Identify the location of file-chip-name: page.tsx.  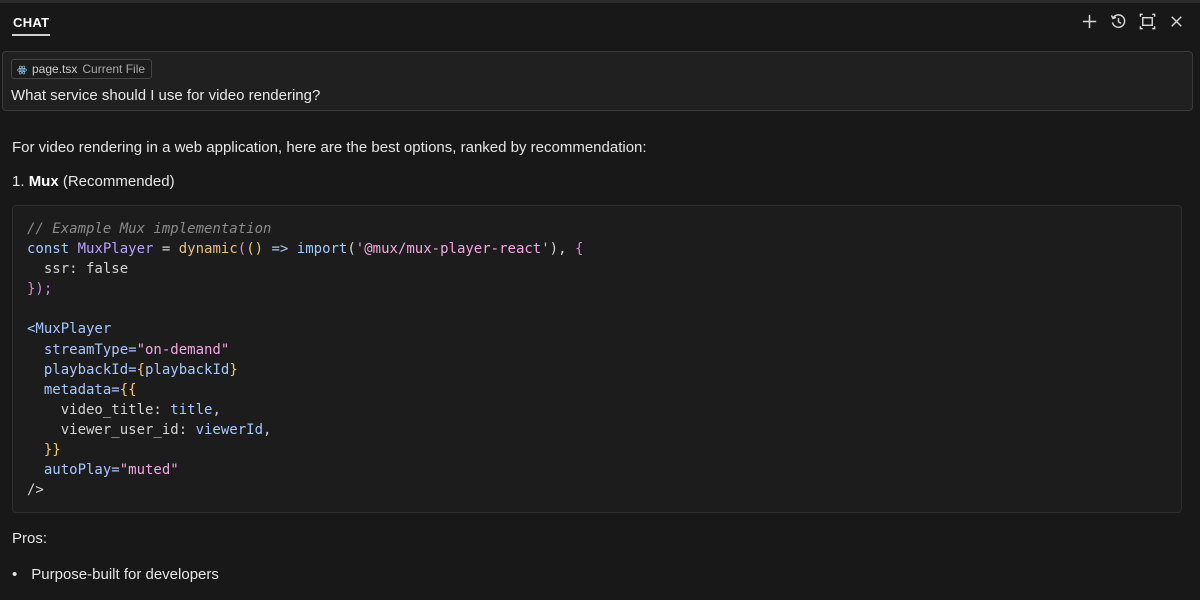
(55, 69).